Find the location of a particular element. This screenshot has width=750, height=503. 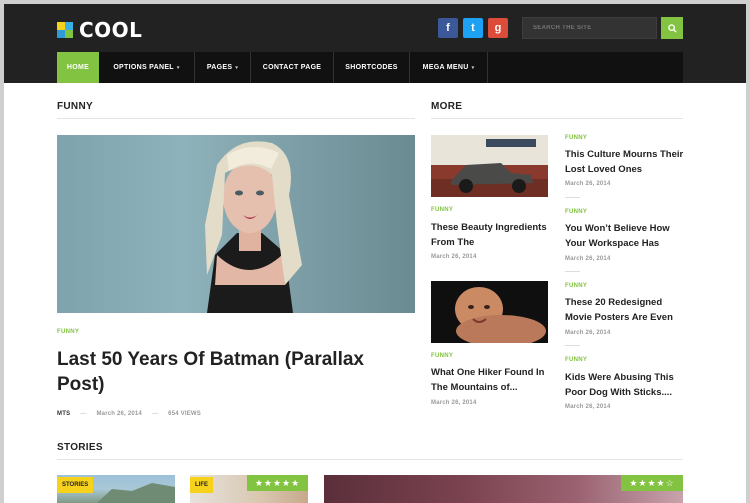

nav-label: CONTACT PAGE is located at coordinates (292, 67).